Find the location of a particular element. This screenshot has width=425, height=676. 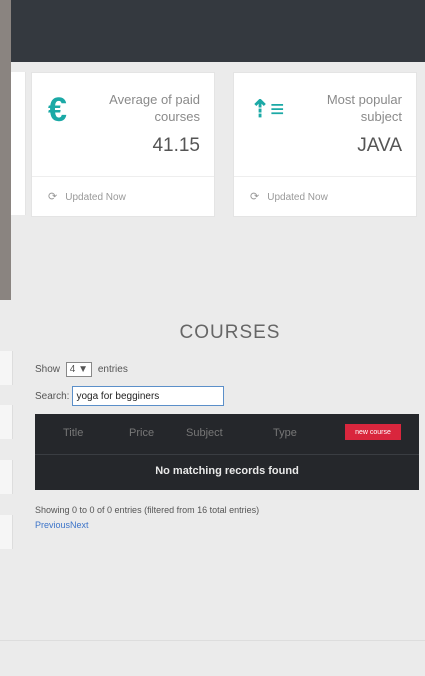

top-navbar is located at coordinates (212, 31).